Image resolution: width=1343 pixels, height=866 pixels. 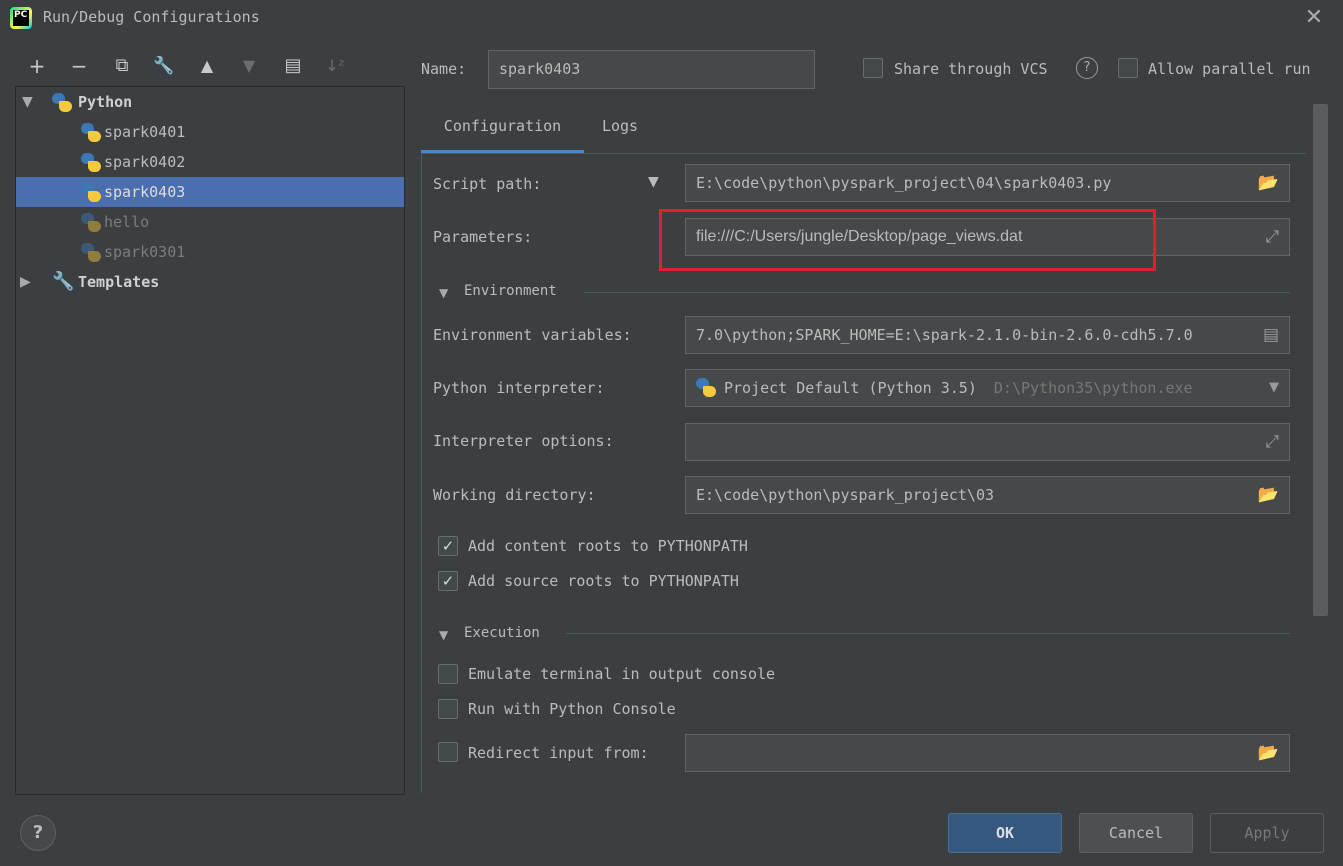 What do you see at coordinates (620, 130) in the screenshot?
I see `tab-logs: Logs` at bounding box center [620, 130].